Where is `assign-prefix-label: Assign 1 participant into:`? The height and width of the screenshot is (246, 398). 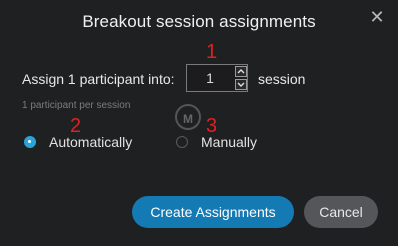
assign-prefix-label: Assign 1 participant into: is located at coordinates (98, 79).